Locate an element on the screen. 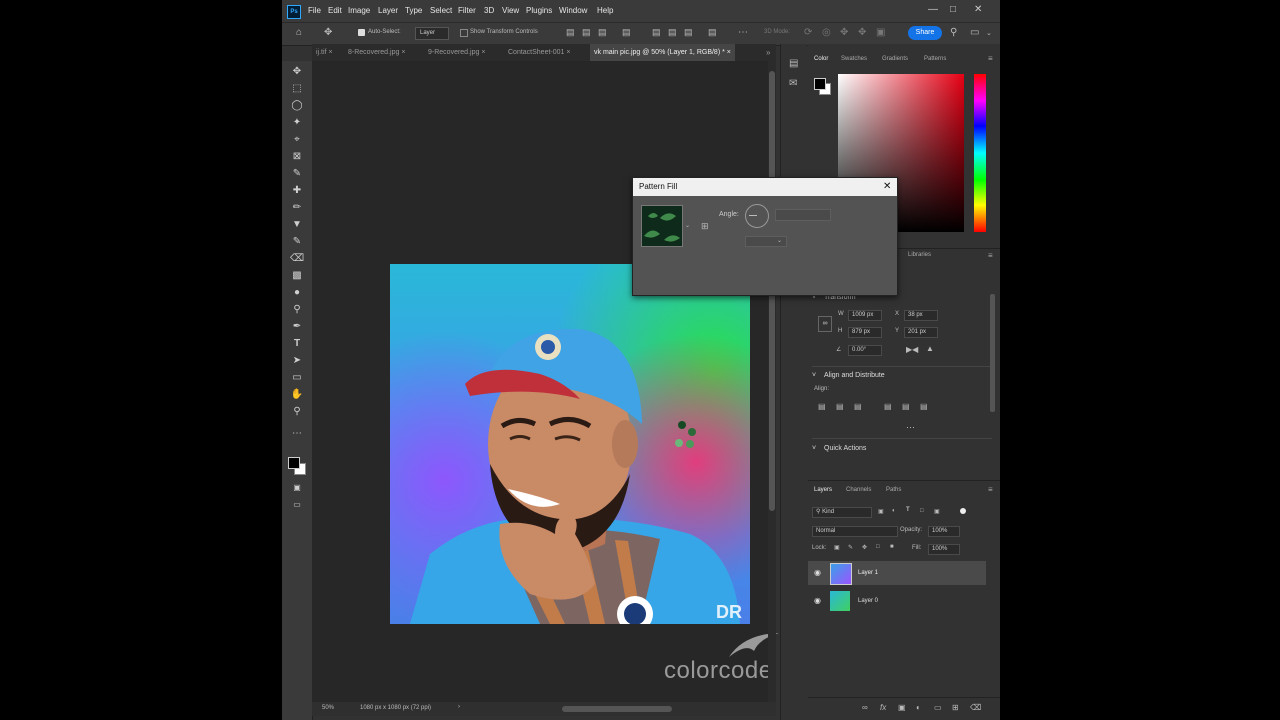 This screenshot has width=1280, height=720. hand-tool-icon: ✋ is located at coordinates (297, 395).